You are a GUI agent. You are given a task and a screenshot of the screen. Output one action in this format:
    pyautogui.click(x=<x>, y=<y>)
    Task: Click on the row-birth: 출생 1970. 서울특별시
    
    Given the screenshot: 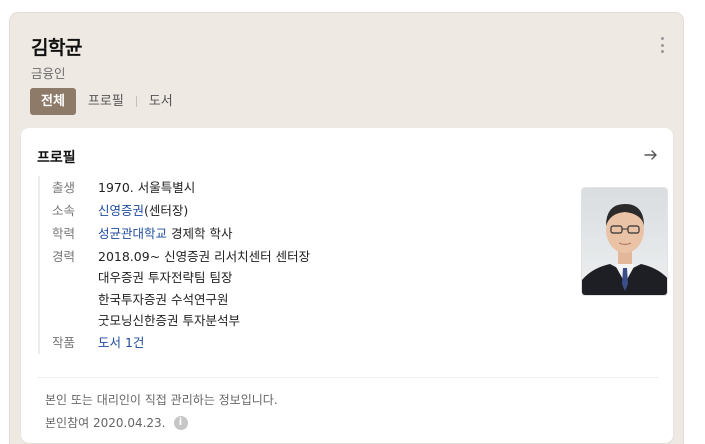 What is the action you would take?
    pyautogui.click(x=181, y=187)
    